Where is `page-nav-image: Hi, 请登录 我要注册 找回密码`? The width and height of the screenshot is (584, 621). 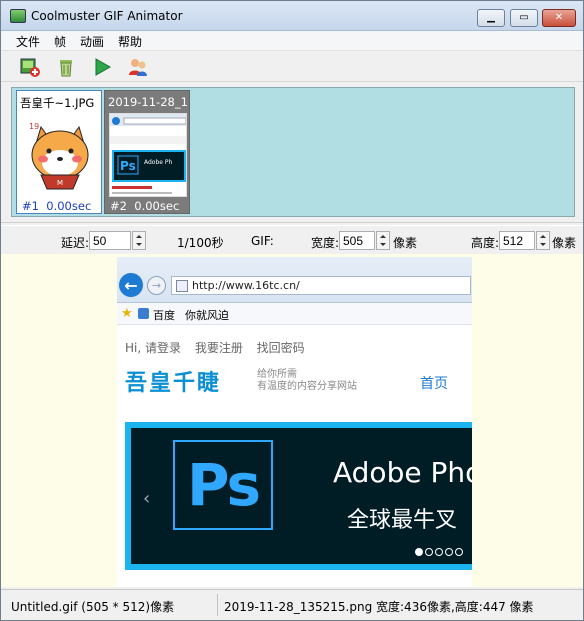
page-nav-image: Hi, 请登录 我要注册 找回密码 is located at coordinates (220, 347).